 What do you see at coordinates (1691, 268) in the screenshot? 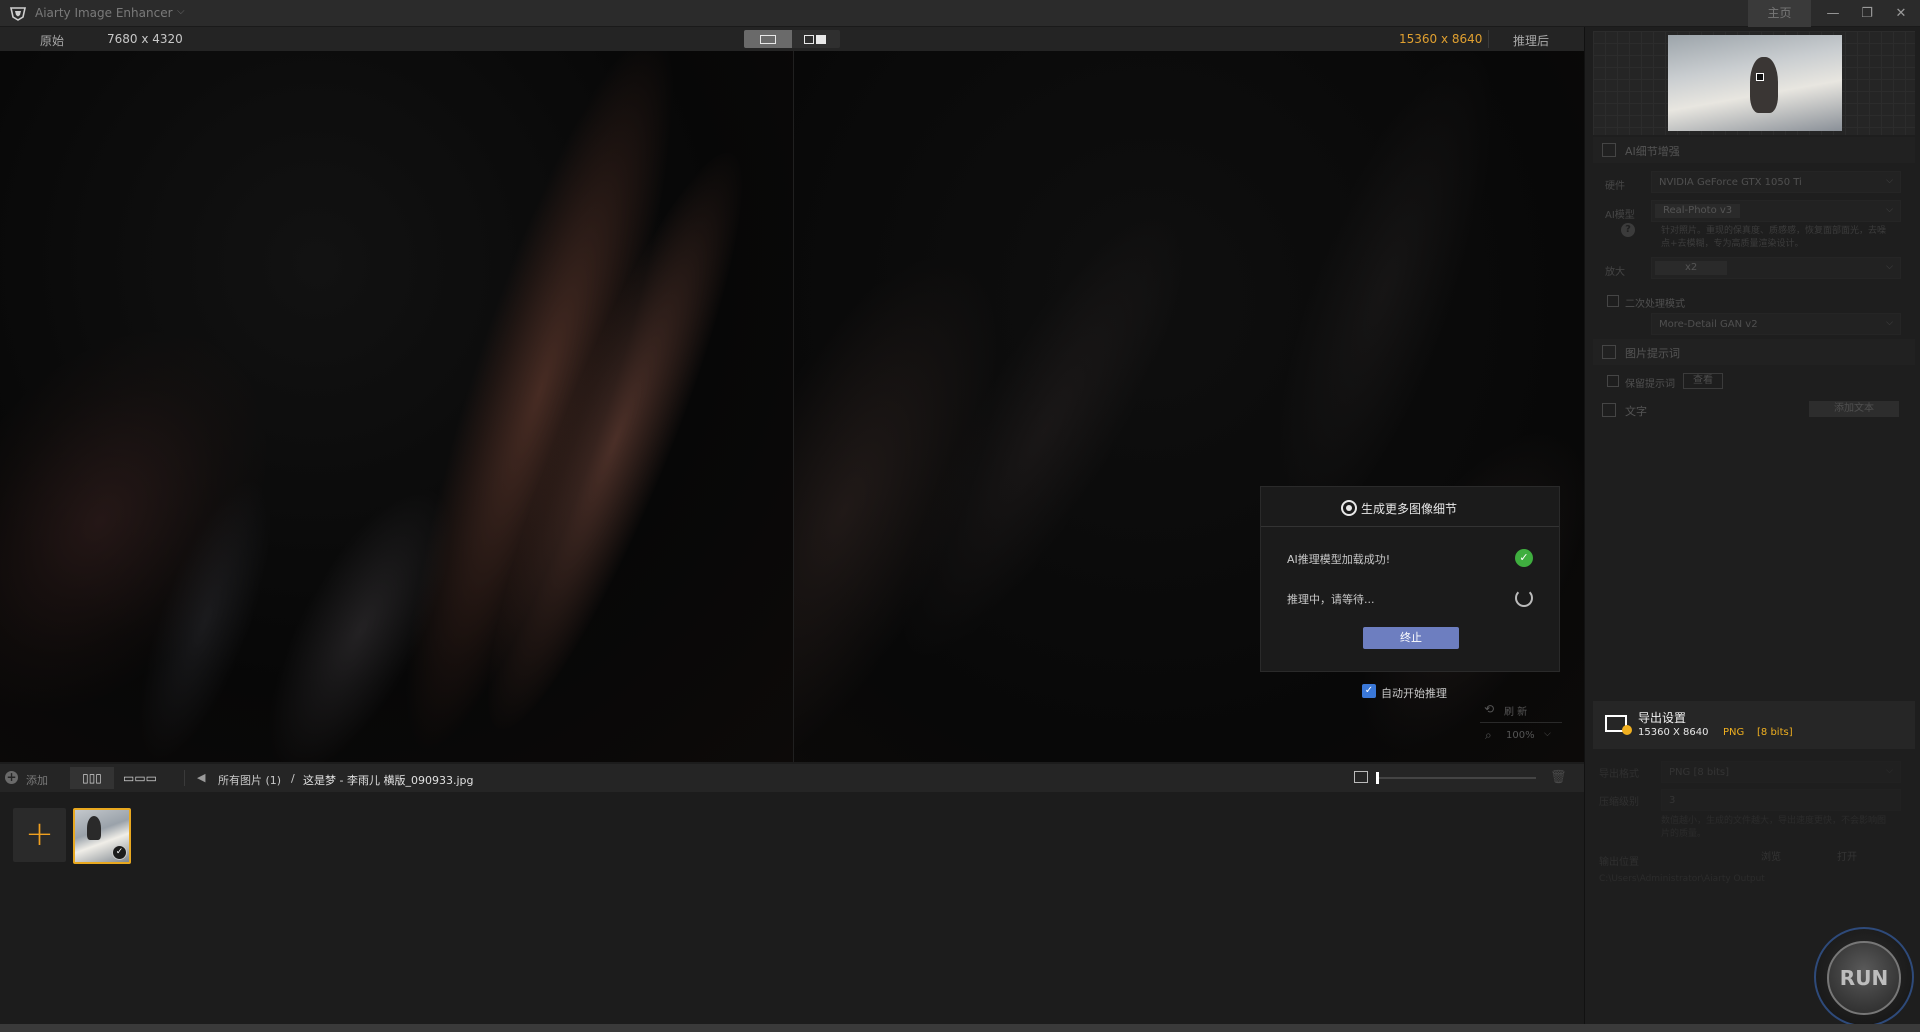
I see `scale-value: x2` at bounding box center [1691, 268].